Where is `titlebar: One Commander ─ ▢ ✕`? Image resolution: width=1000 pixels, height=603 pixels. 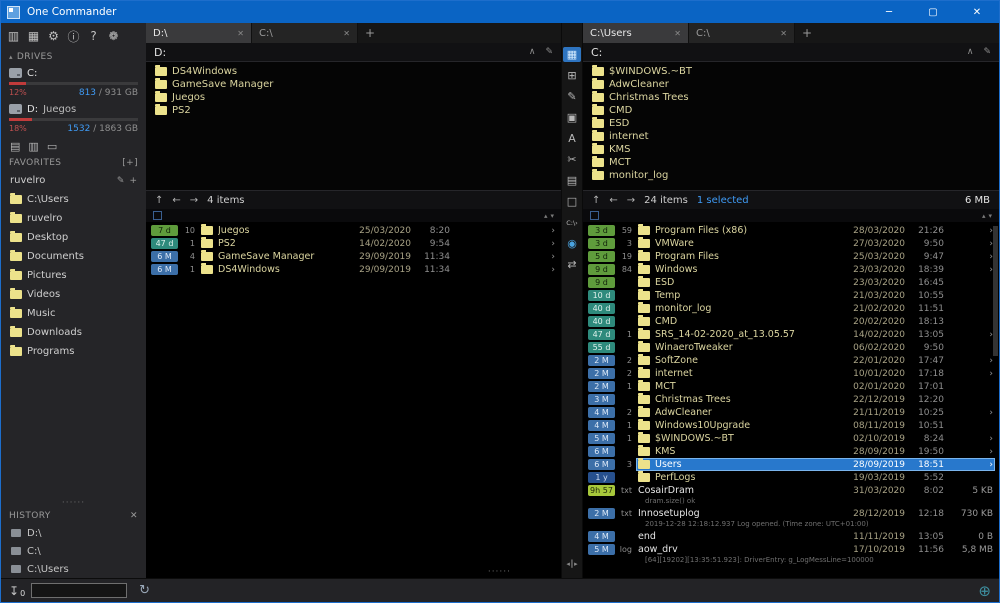 titlebar: One Commander ─ ▢ ✕ is located at coordinates (500, 12).